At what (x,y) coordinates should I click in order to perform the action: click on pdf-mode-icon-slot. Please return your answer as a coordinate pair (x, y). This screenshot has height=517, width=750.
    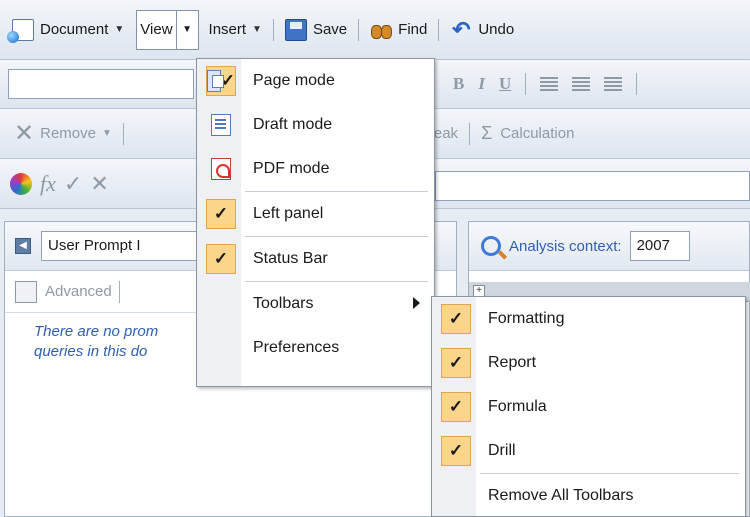
    Looking at the image, I should click on (221, 169).